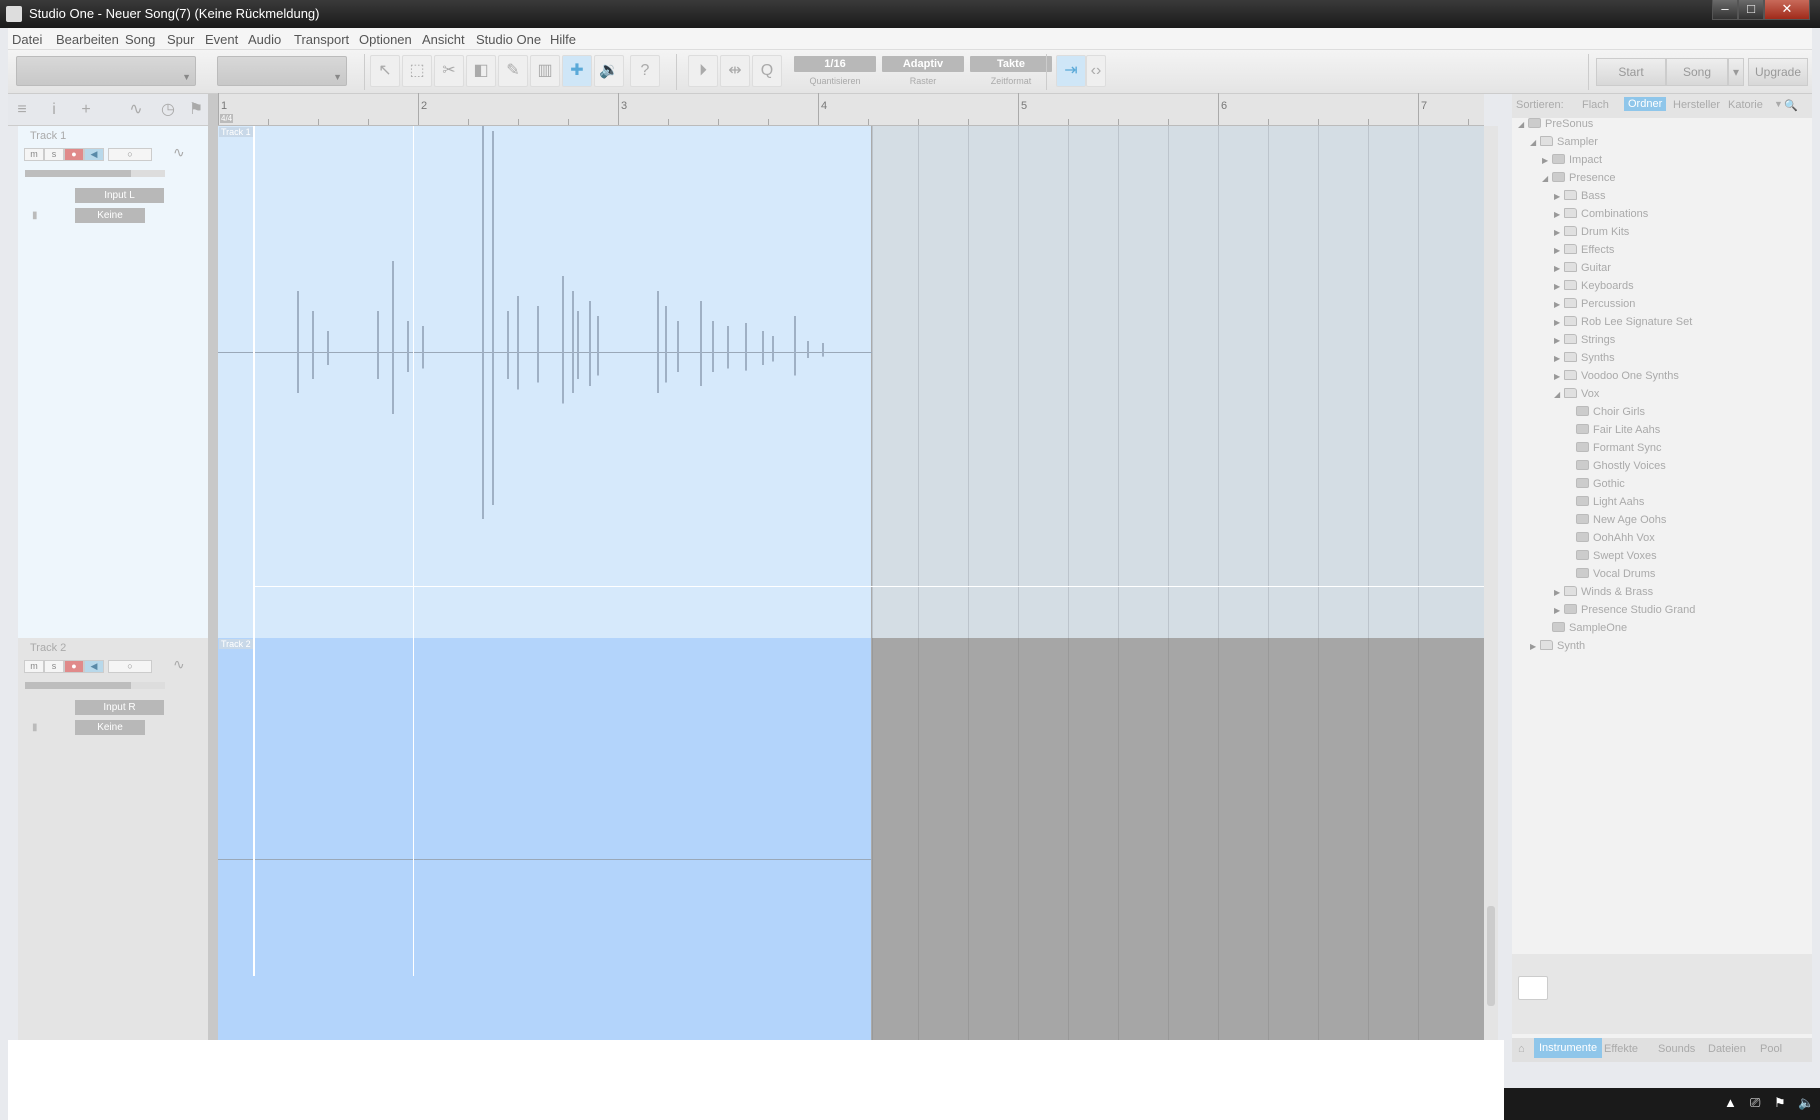 The height and width of the screenshot is (1120, 1820). Describe the element at coordinates (1557, 648) in the screenshot. I see `tree-item: ▶ Synth` at that location.